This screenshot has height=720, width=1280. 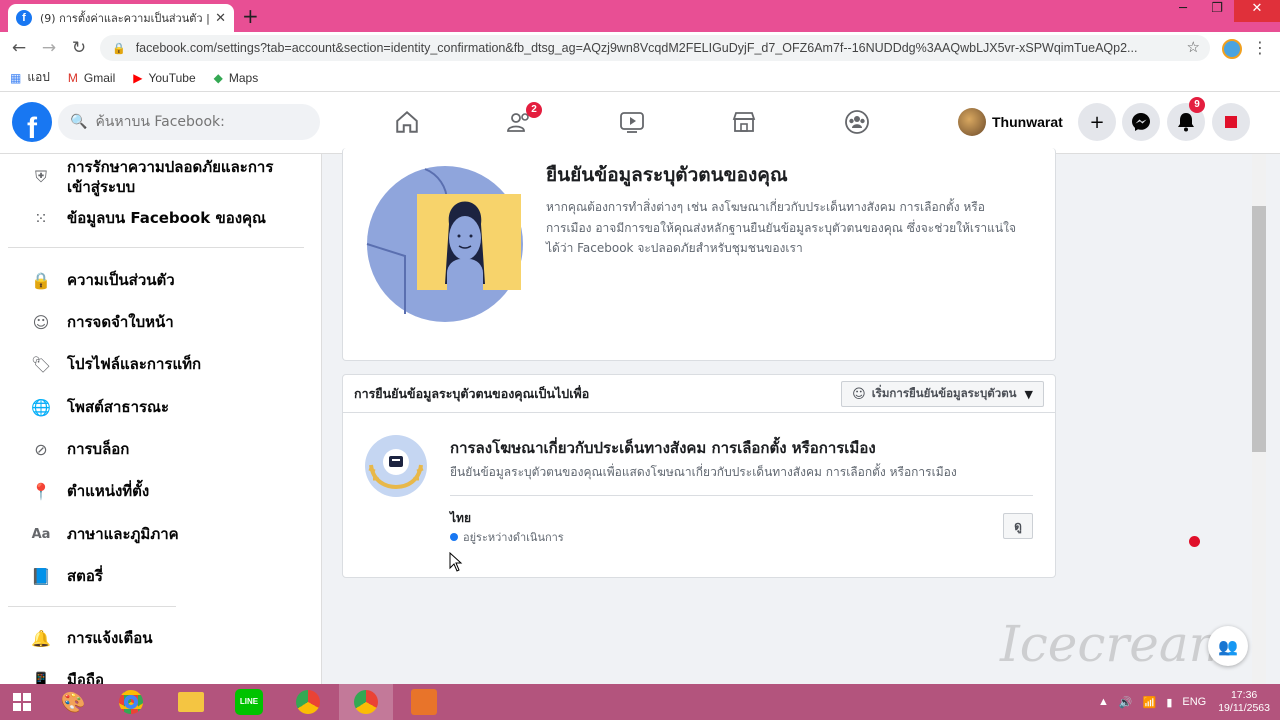 I want to click on view-button: ดู, so click(x=1018, y=526).